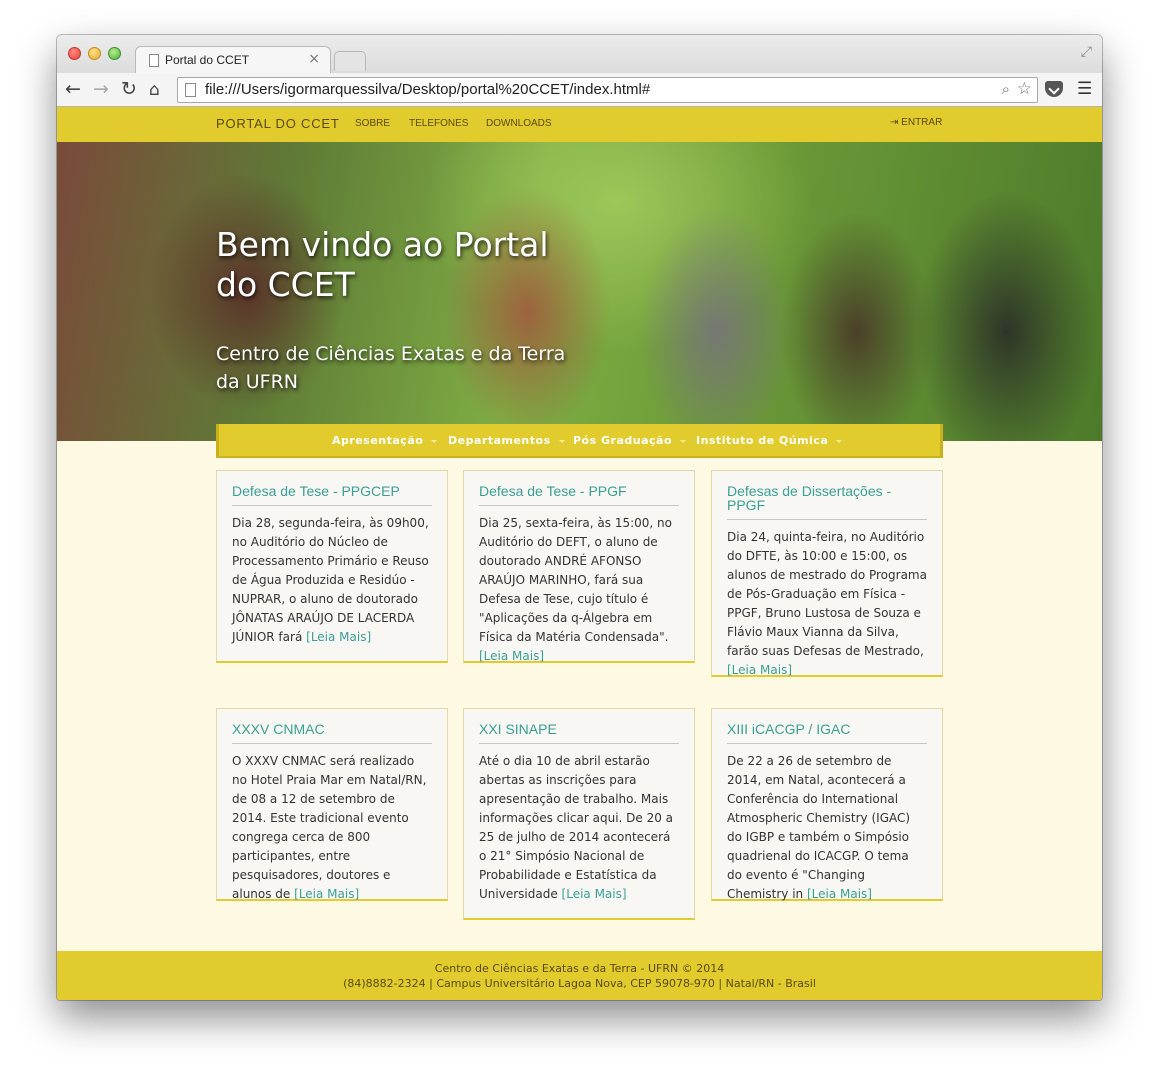 This screenshot has width=1159, height=1079. Describe the element at coordinates (762, 440) in the screenshot. I see `dropdown-label: Instituto de Qúmica` at that location.